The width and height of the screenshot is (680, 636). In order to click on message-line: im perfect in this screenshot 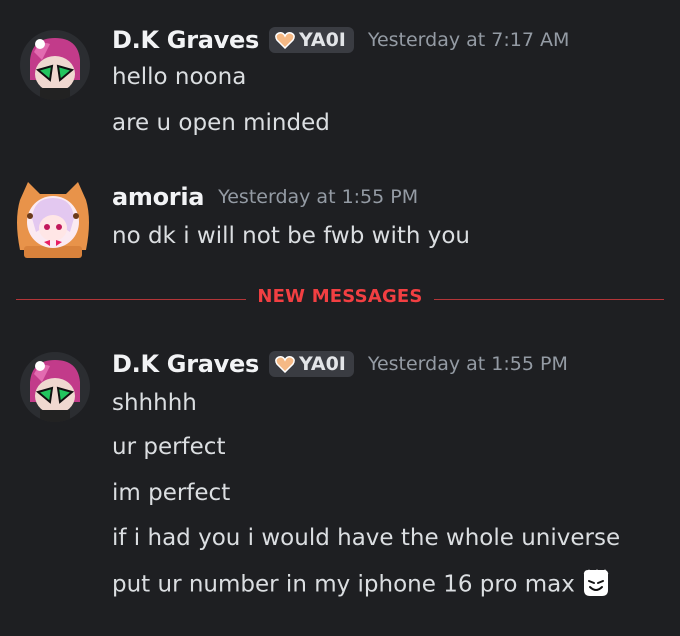, I will do `click(171, 493)`.